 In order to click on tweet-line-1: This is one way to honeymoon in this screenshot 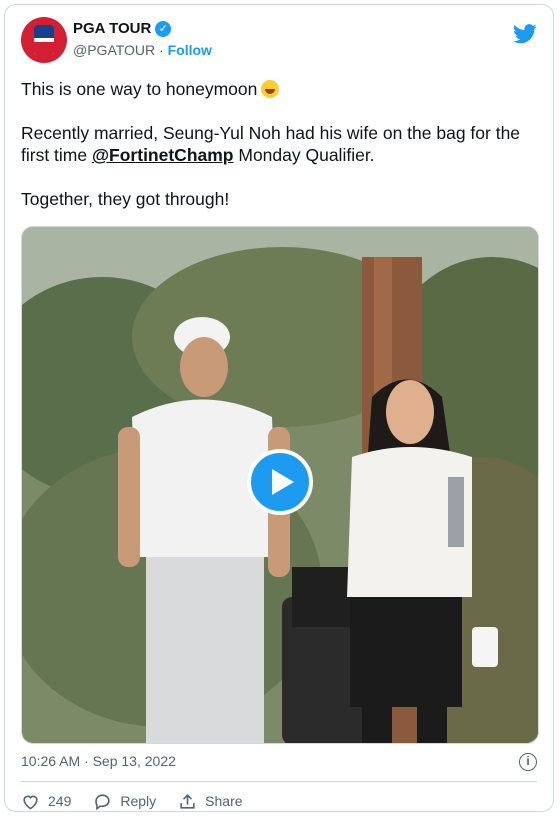, I will do `click(281, 89)`.